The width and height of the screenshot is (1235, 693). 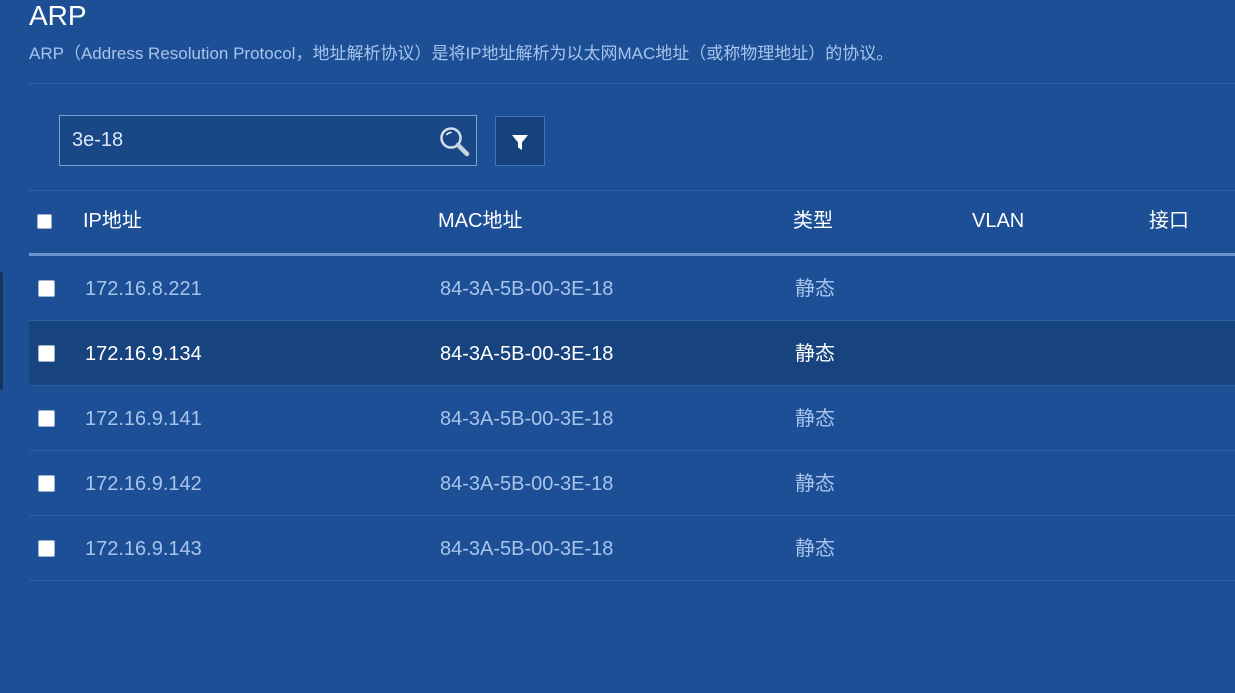 I want to click on cell-ip: 172.16.9.143, so click(x=143, y=549).